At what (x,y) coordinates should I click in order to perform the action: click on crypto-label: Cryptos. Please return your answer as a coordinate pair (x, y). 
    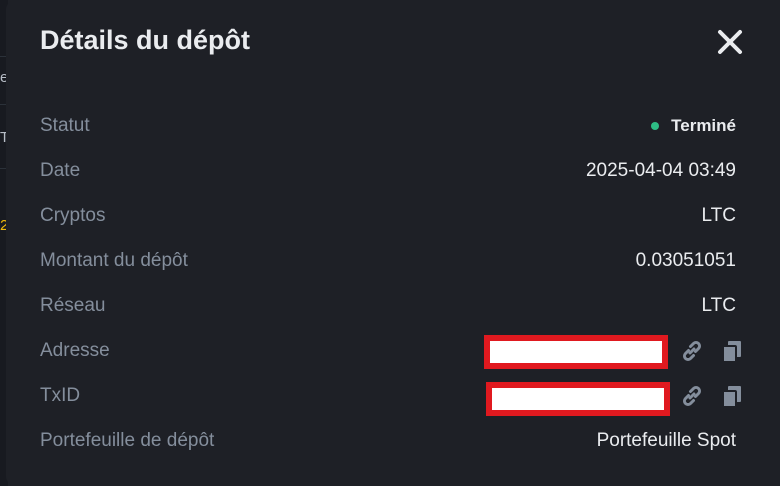
    Looking at the image, I should click on (73, 215).